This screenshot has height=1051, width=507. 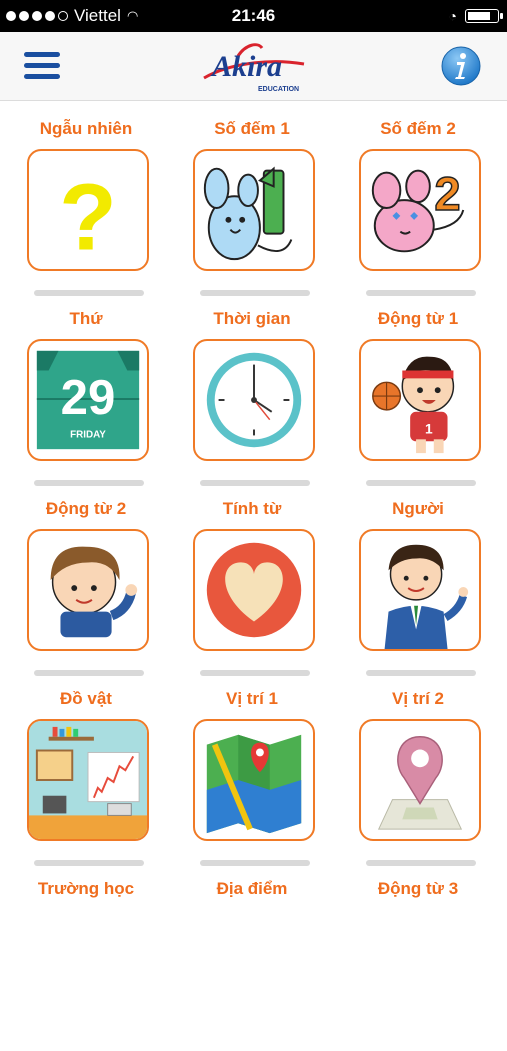 What do you see at coordinates (88, 434) in the screenshot?
I see `calendar-weekday: FRIDAY` at bounding box center [88, 434].